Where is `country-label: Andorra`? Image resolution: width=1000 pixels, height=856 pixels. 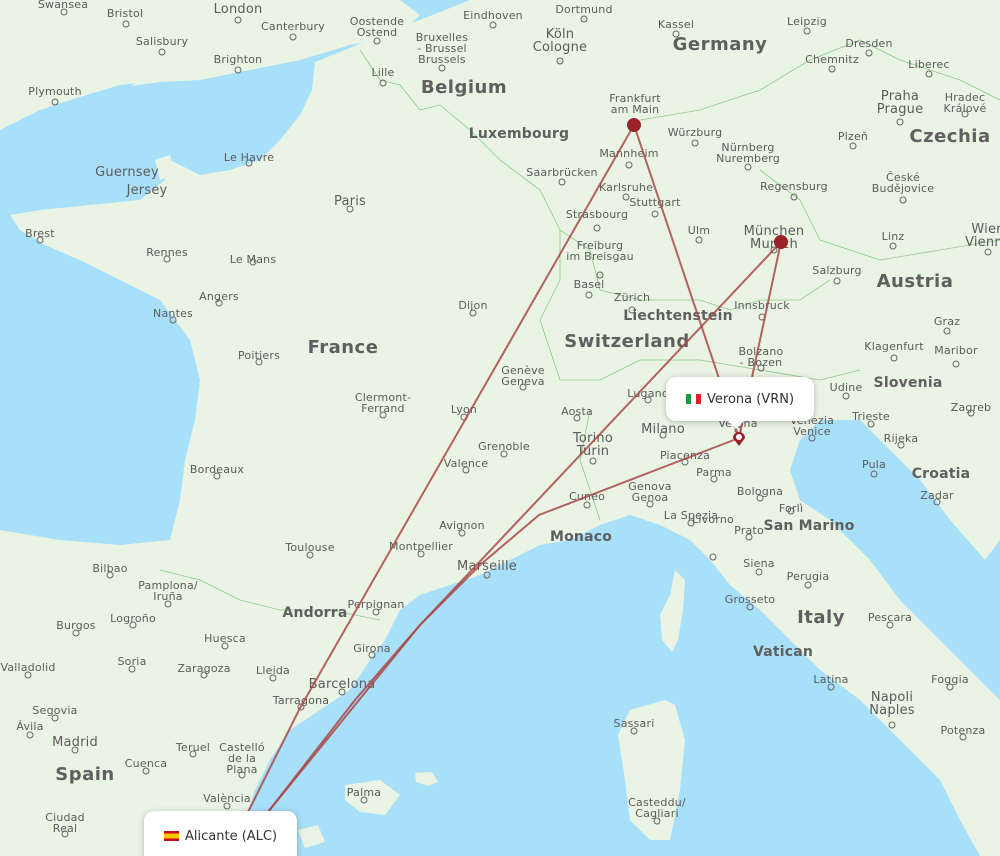 country-label: Andorra is located at coordinates (315, 613).